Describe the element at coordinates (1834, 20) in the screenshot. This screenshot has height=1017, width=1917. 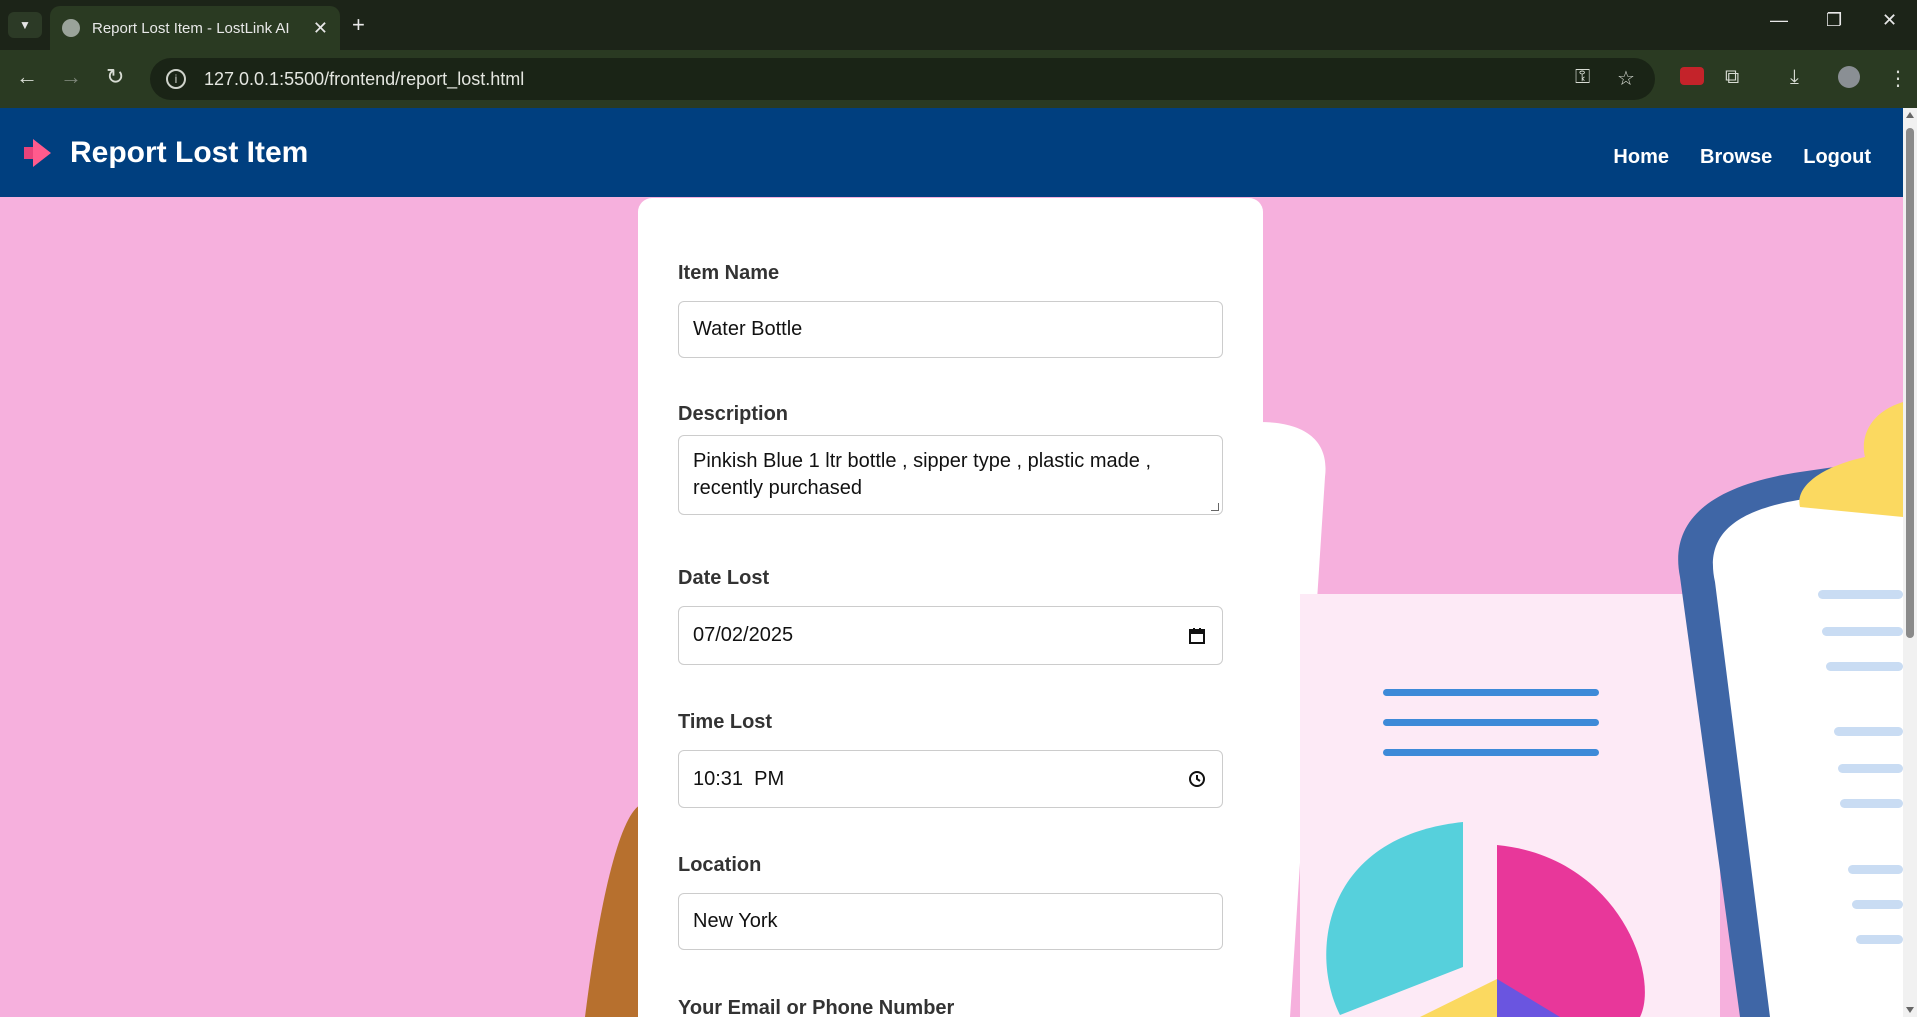
I see `restore-icon: ❐` at that location.